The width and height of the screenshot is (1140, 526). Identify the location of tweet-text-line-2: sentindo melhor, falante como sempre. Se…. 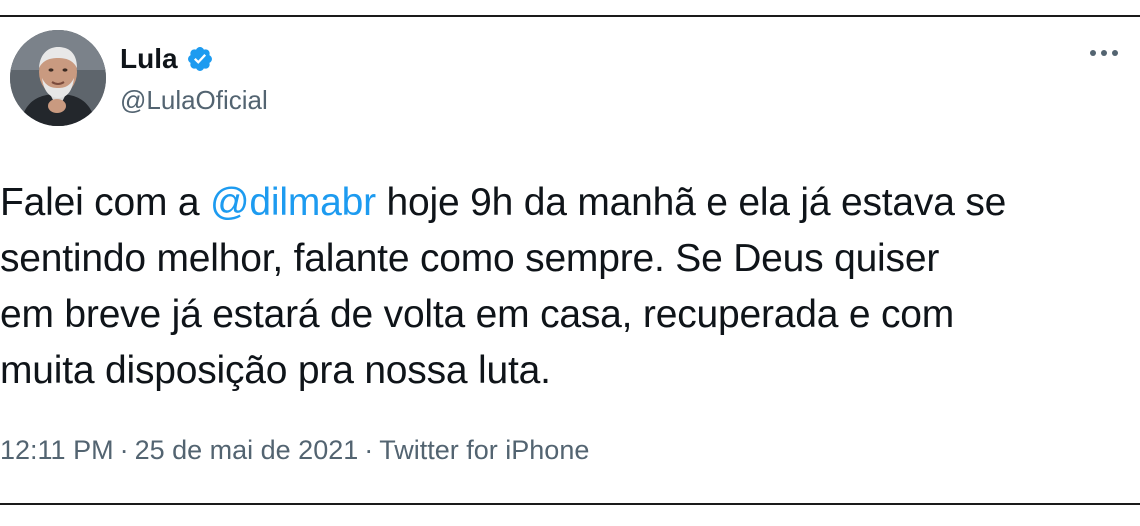
(470, 258).